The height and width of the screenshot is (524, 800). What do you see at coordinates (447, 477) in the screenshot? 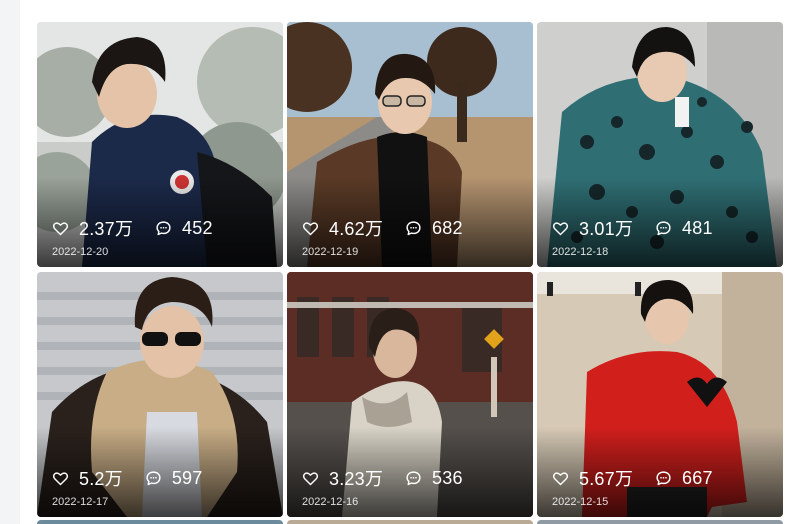
I see `comment-count: 536` at bounding box center [447, 477].